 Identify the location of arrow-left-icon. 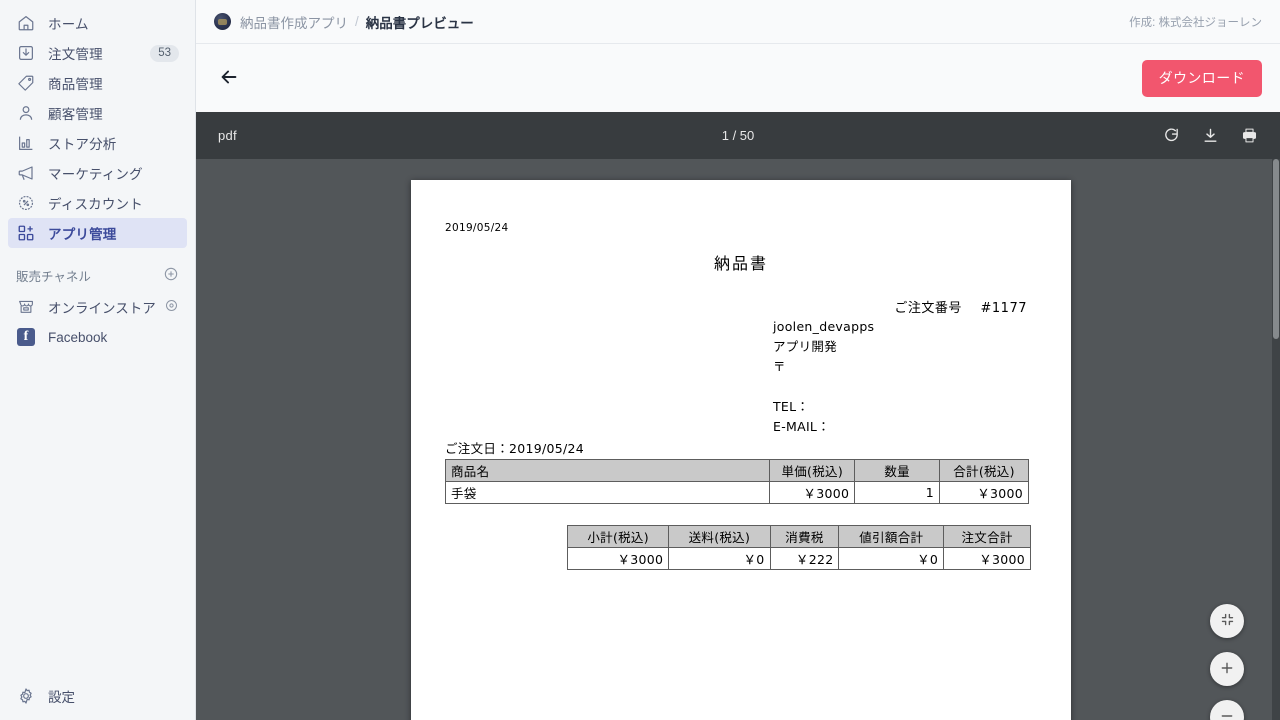
(229, 78).